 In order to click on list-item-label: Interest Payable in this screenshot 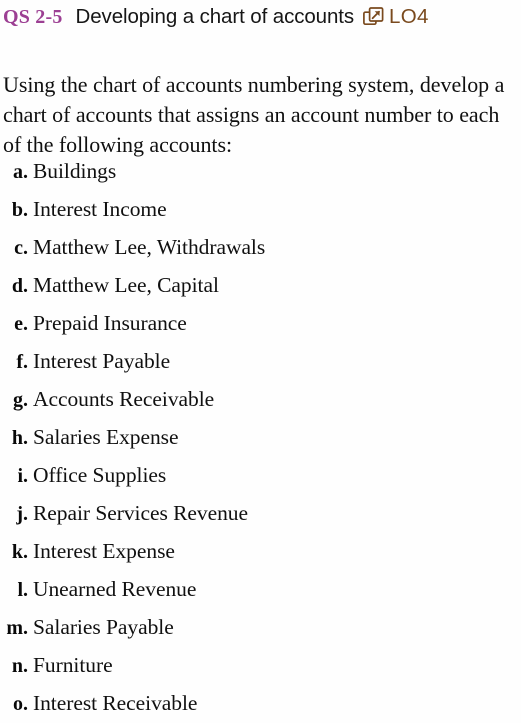, I will do `click(102, 361)`.